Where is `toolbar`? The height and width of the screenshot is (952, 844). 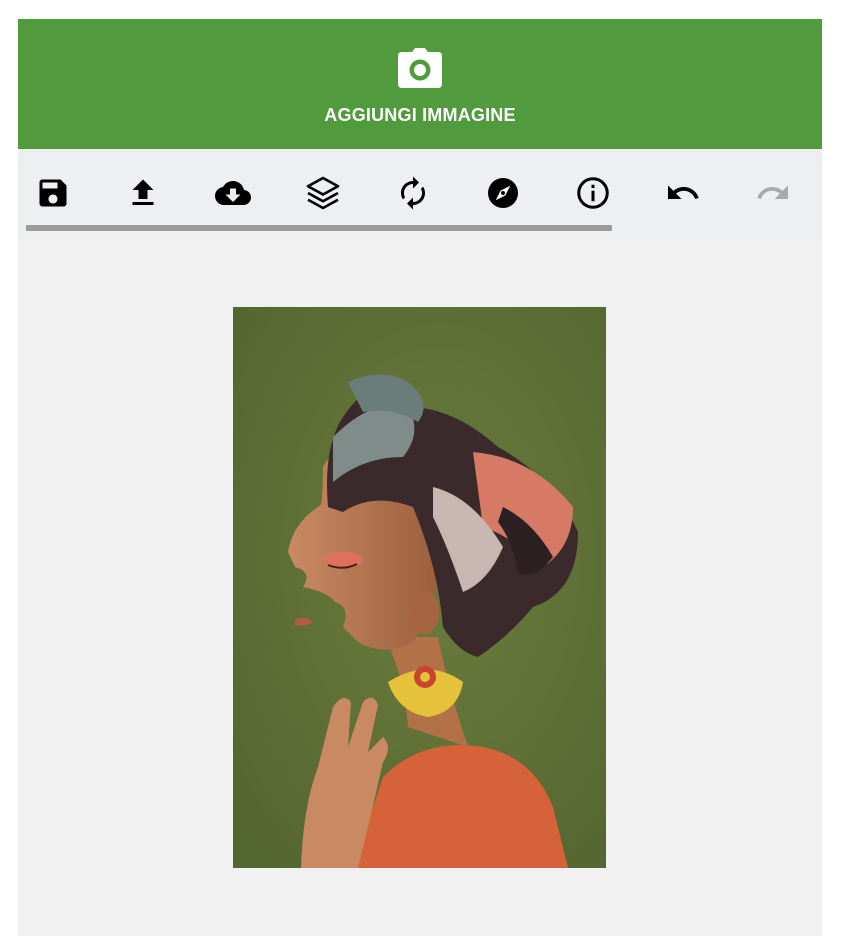
toolbar is located at coordinates (420, 194).